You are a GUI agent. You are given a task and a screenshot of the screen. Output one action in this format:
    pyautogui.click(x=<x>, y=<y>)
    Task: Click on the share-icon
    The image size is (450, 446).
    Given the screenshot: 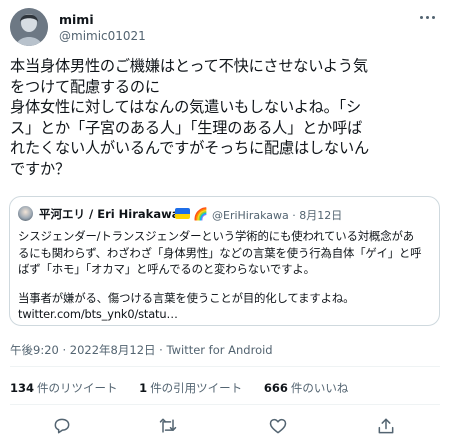 What is the action you would take?
    pyautogui.click(x=386, y=426)
    